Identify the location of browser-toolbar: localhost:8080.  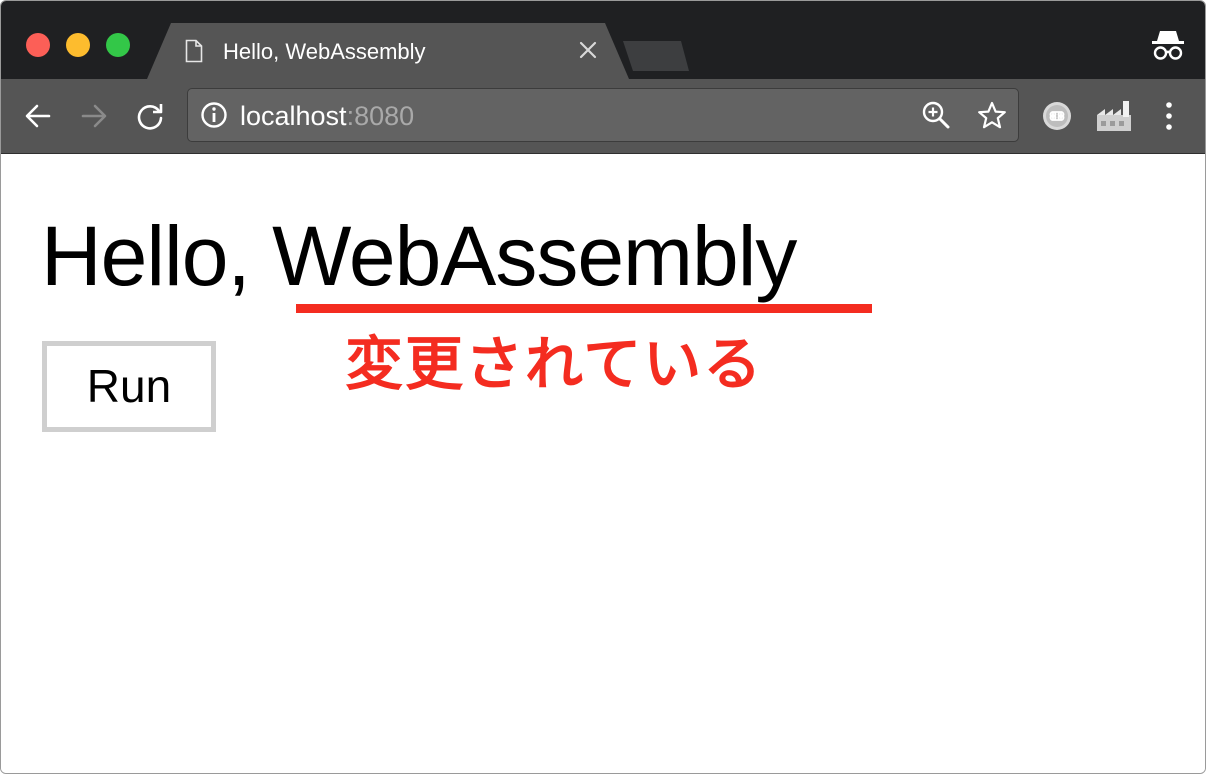
(603, 116).